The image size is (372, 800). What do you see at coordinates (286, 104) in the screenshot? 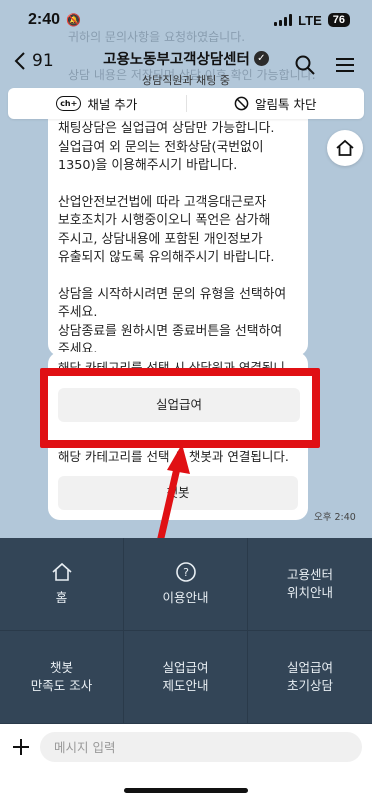
I see `block-alarm-label: 알림톡 차단` at bounding box center [286, 104].